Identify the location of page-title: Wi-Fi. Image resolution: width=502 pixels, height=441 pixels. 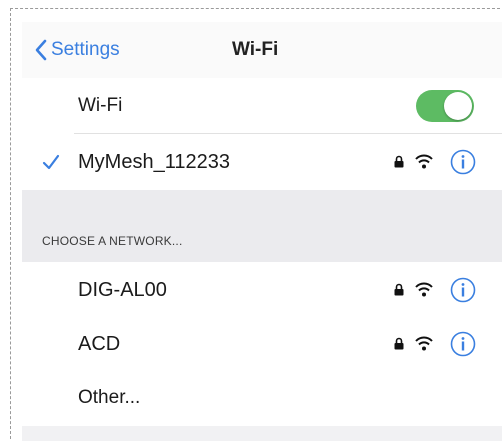
(255, 49).